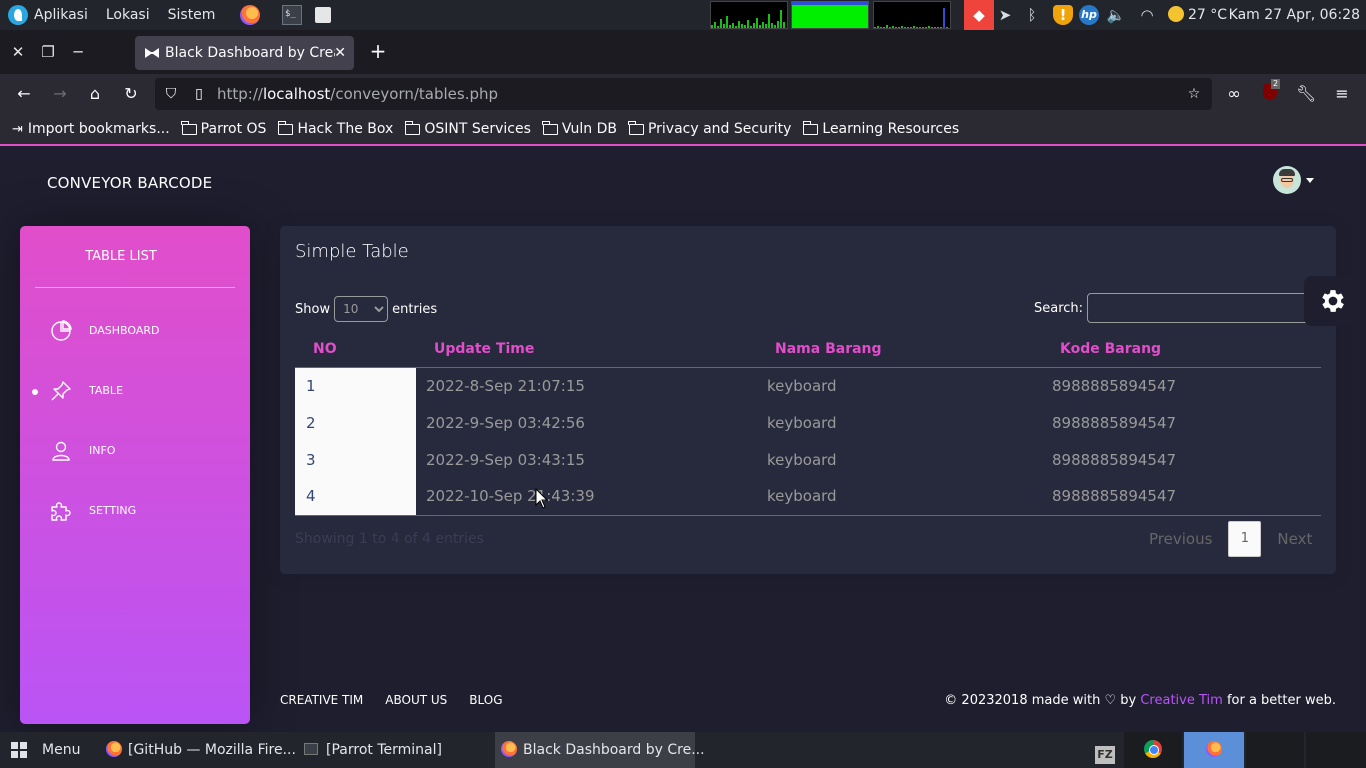  What do you see at coordinates (292, 15) in the screenshot?
I see `terminal-launcher-icon: $_` at bounding box center [292, 15].